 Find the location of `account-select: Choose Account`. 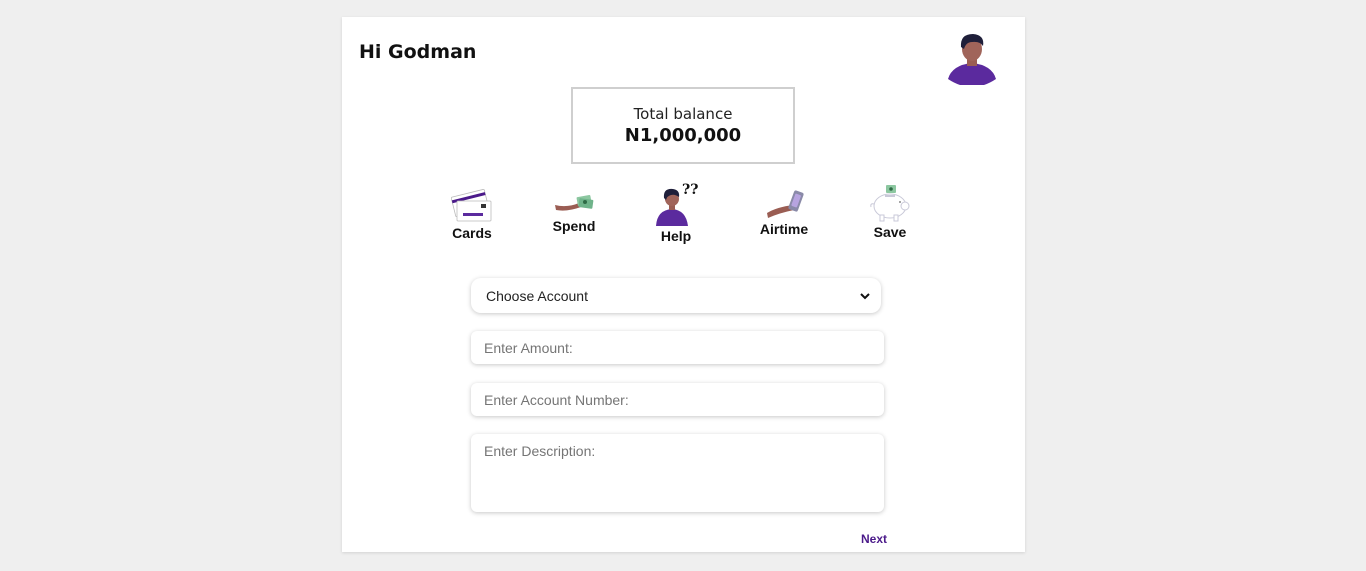

account-select: Choose Account is located at coordinates (676, 295).